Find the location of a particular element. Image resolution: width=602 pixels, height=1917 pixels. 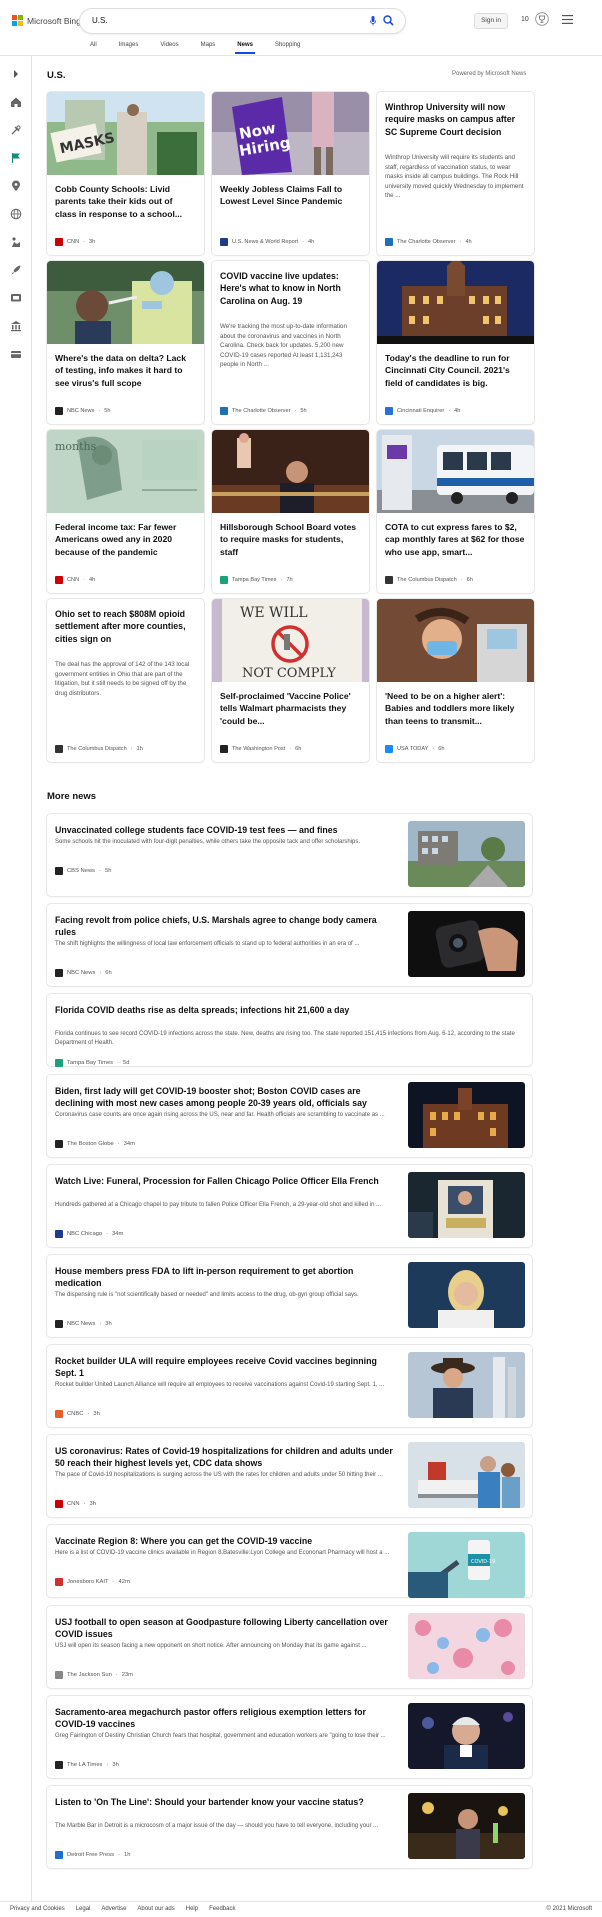

bank-icon is located at coordinates (16, 326).